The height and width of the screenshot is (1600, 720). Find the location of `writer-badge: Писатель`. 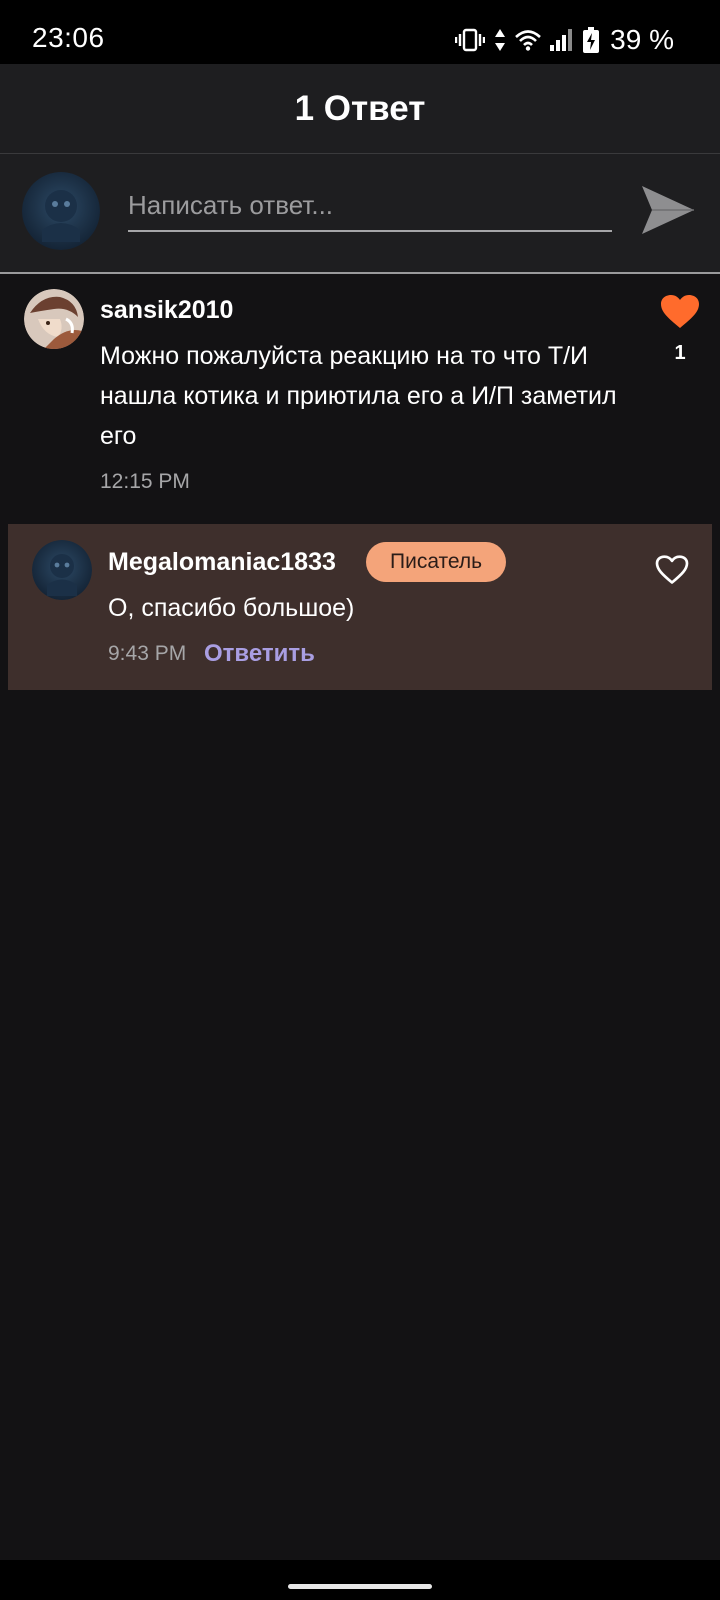

writer-badge: Писатель is located at coordinates (436, 562).